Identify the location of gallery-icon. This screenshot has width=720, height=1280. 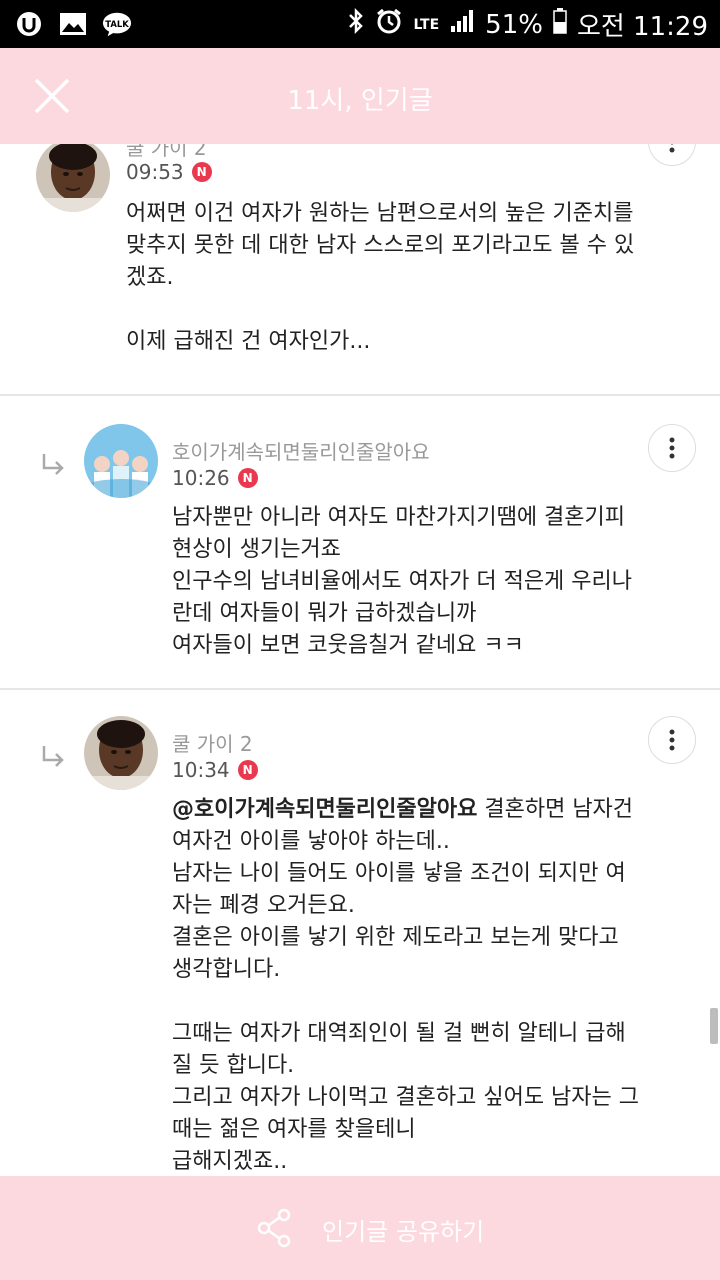
(73, 24).